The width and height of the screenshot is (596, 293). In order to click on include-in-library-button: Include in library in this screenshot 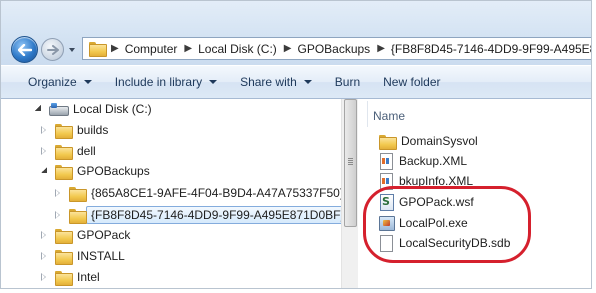, I will do `click(163, 82)`.